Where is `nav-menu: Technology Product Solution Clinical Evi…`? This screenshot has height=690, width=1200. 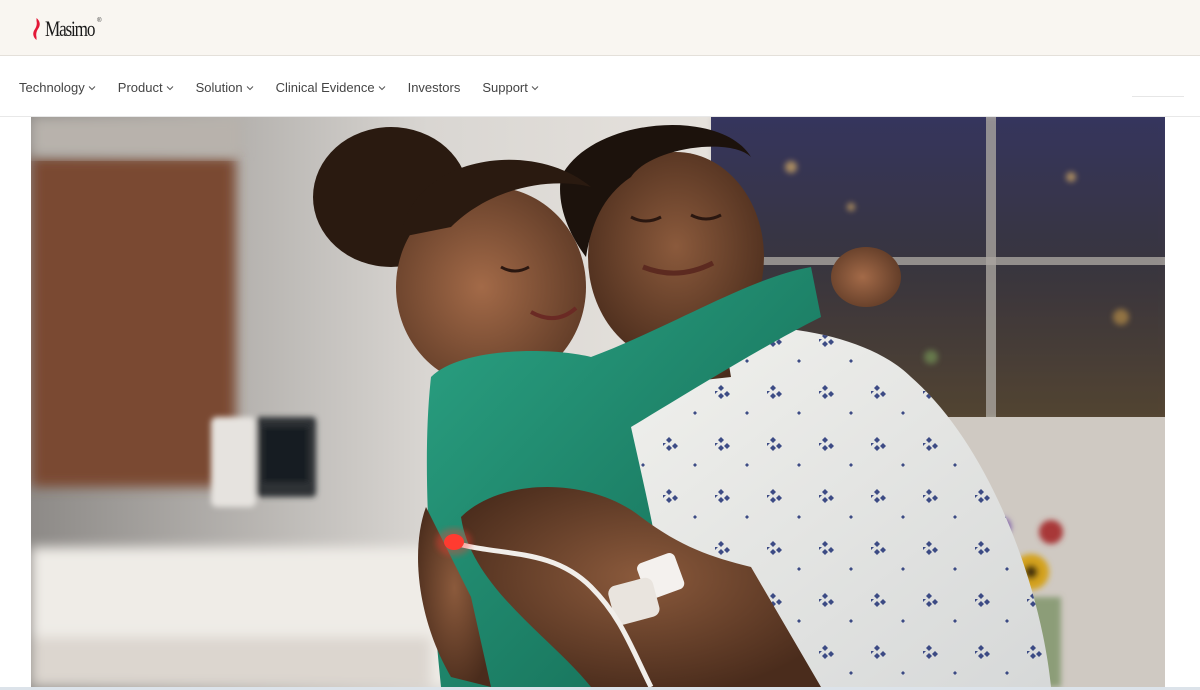
nav-menu: Technology Product Solution Clinical Evi… is located at coordinates (290, 87).